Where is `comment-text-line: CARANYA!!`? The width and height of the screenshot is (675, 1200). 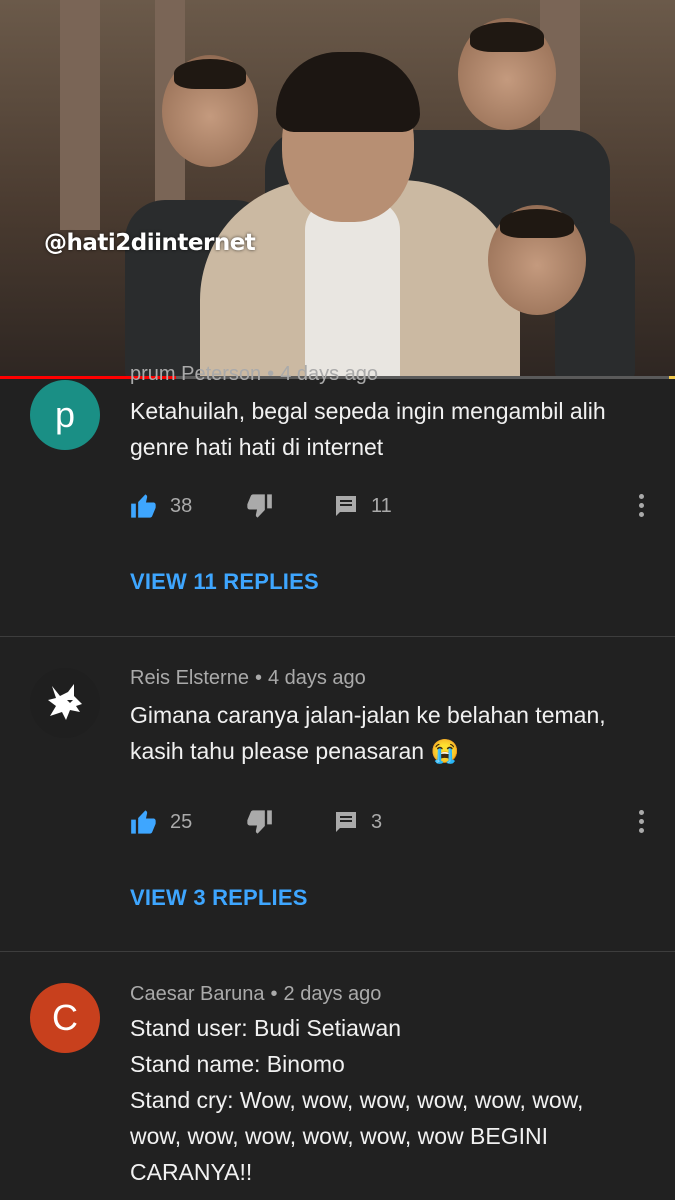 comment-text-line: CARANYA!! is located at coordinates (191, 1172).